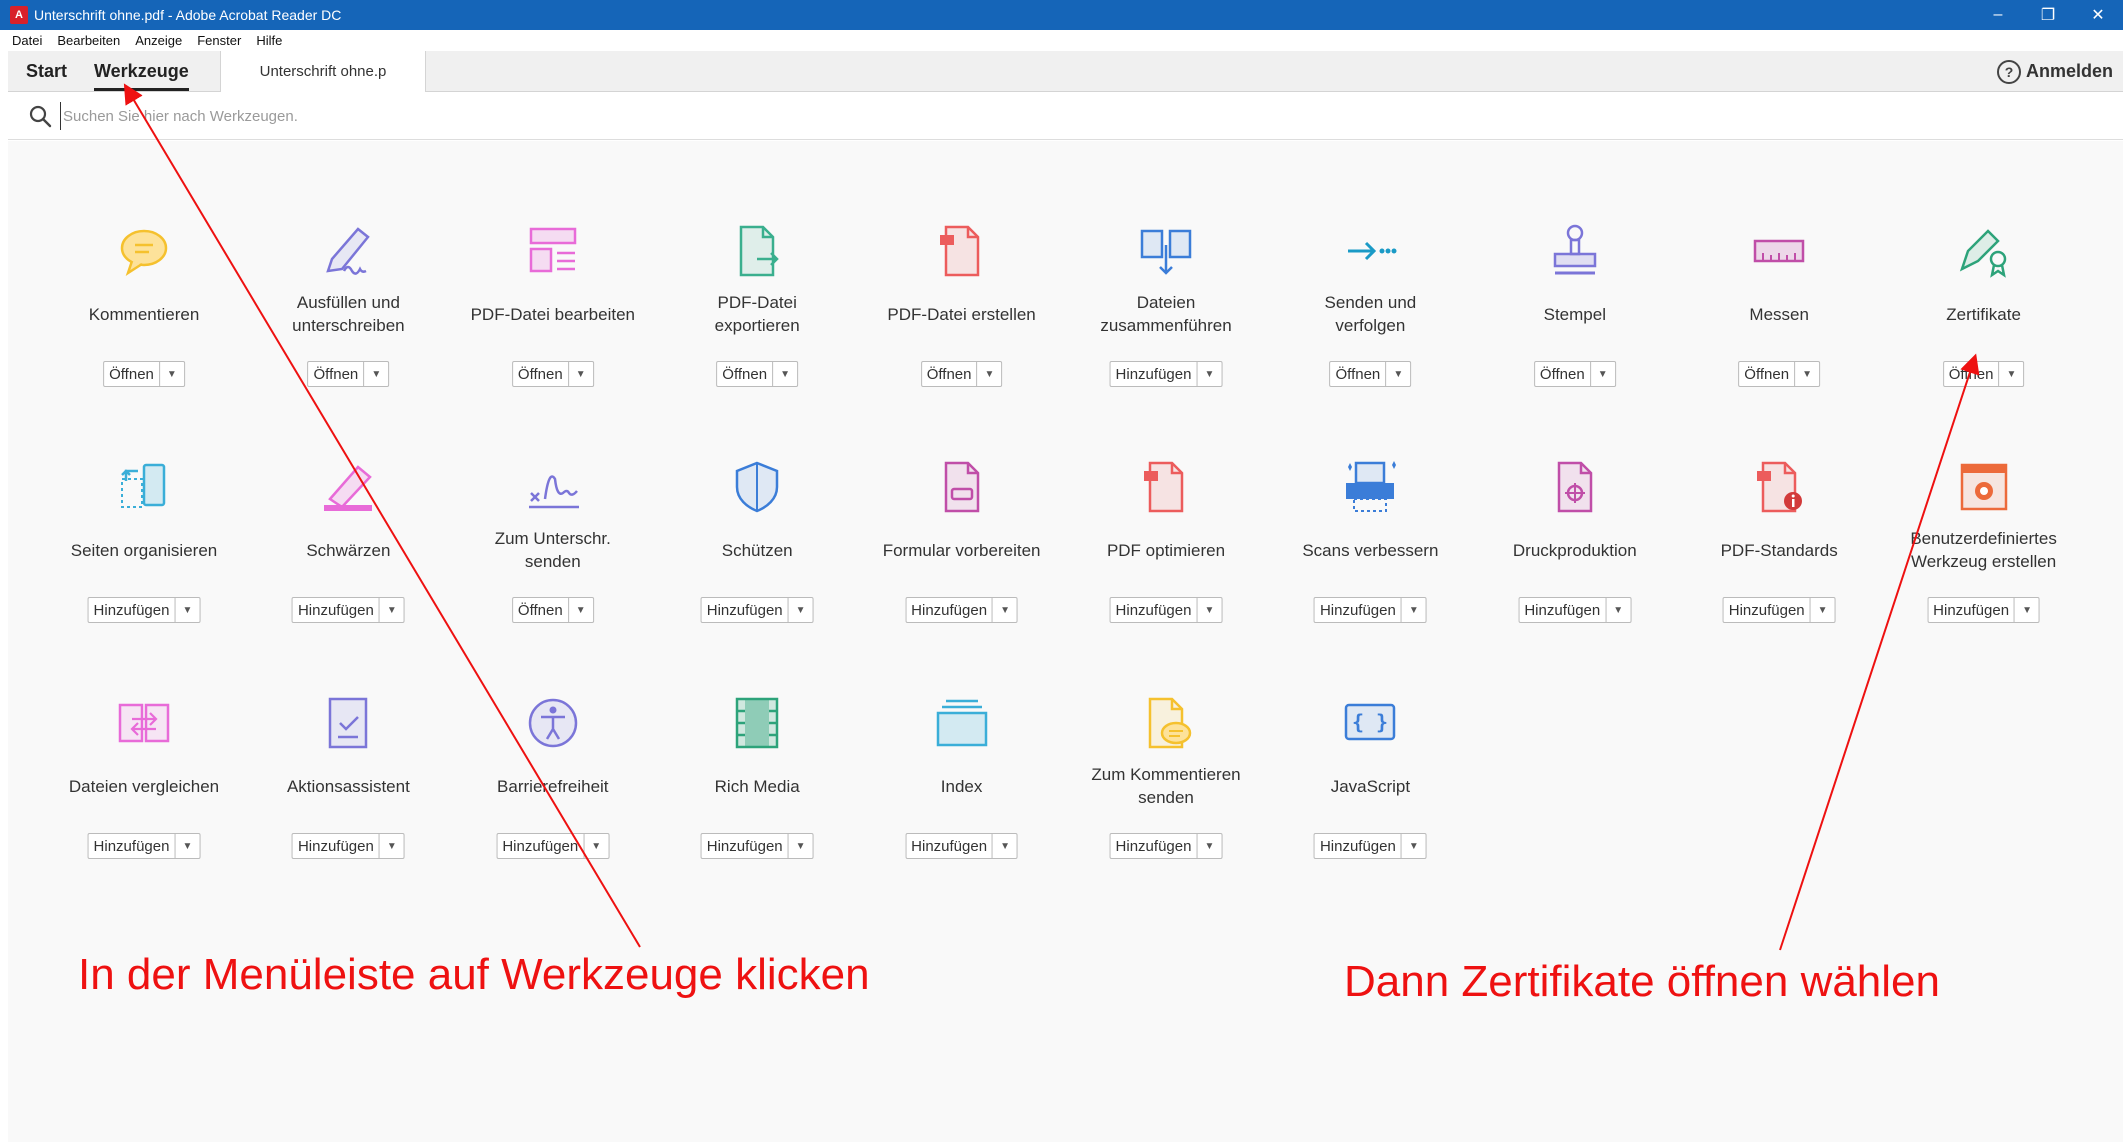 The height and width of the screenshot is (1142, 2123). What do you see at coordinates (1575, 321) in the screenshot?
I see `tool-stamp: Stempel Öffnen ▼` at bounding box center [1575, 321].